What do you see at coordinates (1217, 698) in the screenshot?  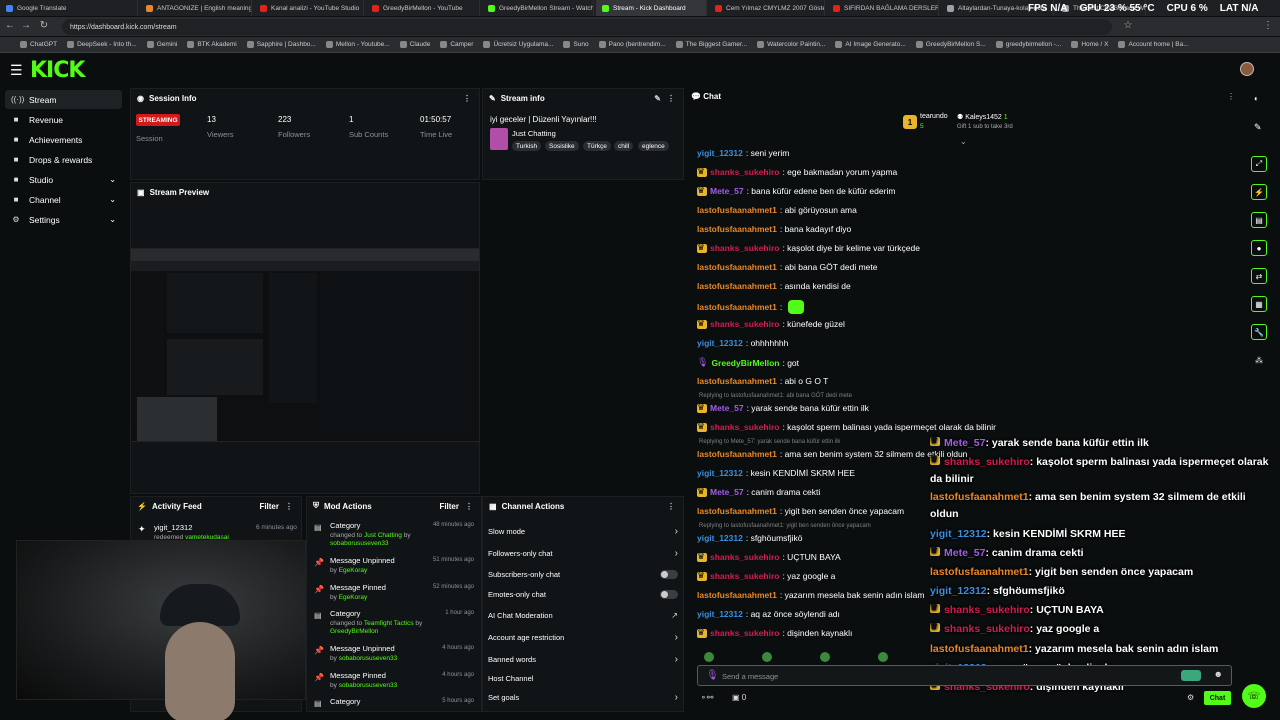 I see `chat-send-button: Chat` at bounding box center [1217, 698].